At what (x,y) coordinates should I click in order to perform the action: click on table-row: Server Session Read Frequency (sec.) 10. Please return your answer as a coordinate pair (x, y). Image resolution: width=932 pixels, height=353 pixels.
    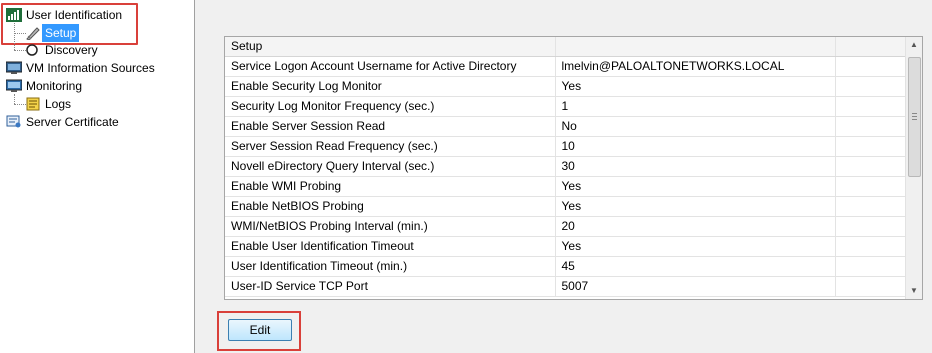
    Looking at the image, I should click on (566, 146).